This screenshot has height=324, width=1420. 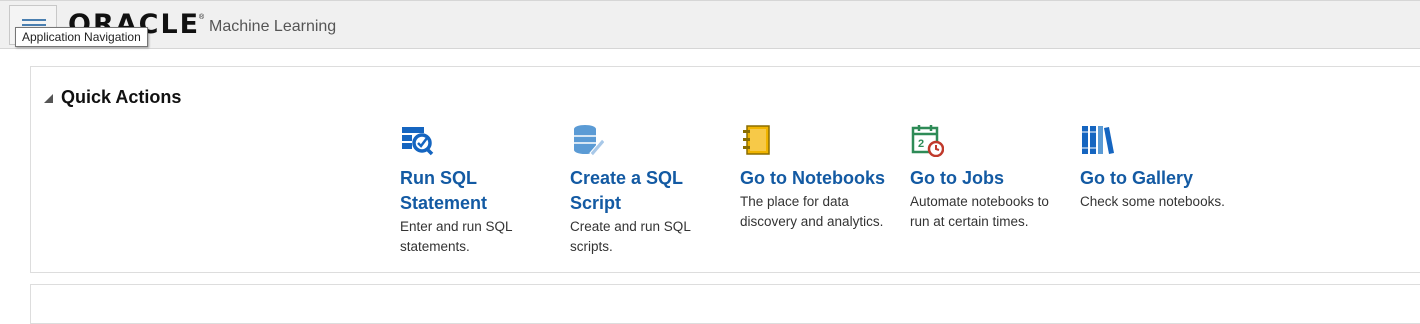 I want to click on gallery-icon, so click(x=1098, y=140).